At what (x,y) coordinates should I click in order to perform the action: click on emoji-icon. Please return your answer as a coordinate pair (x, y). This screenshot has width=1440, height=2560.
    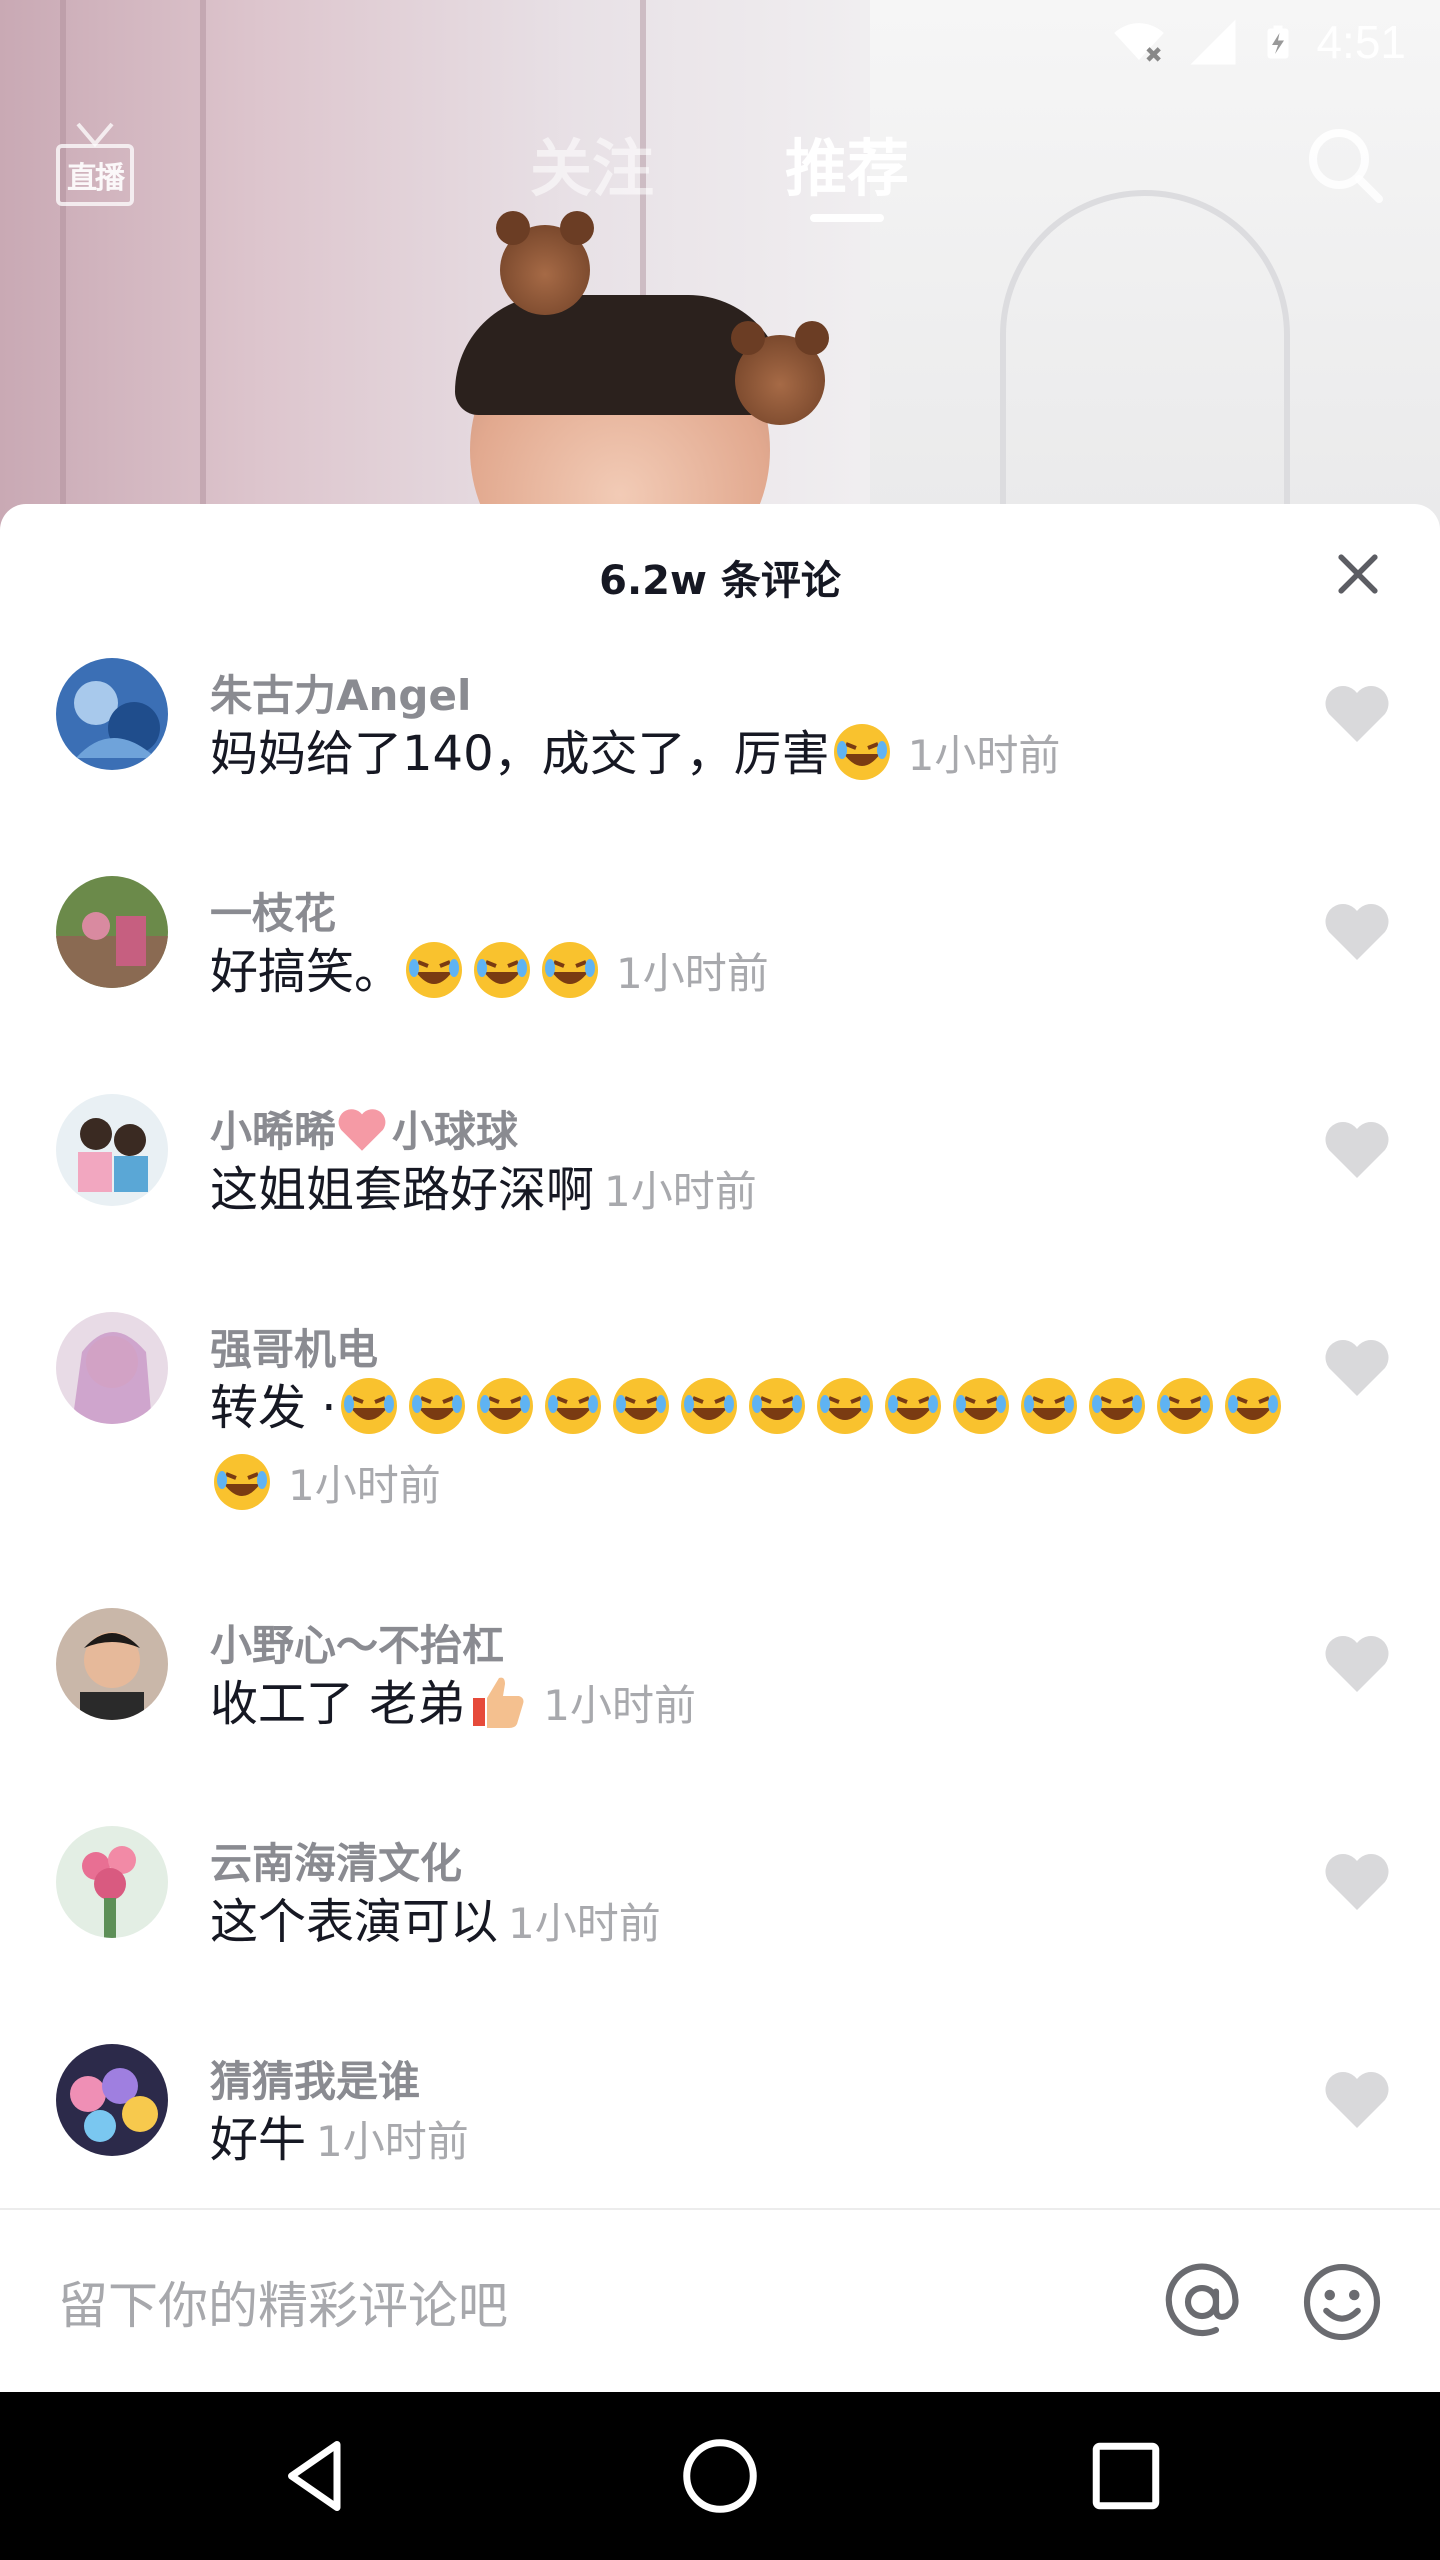
    Looking at the image, I should click on (1342, 2302).